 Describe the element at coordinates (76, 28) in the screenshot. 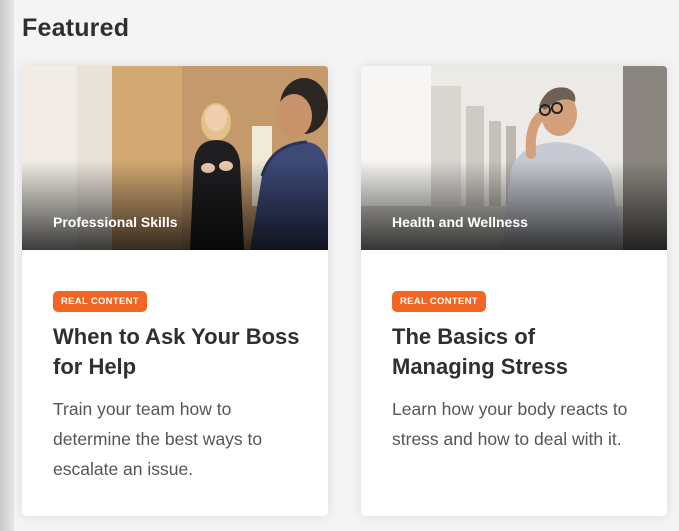

I see `section-title: Featured` at that location.